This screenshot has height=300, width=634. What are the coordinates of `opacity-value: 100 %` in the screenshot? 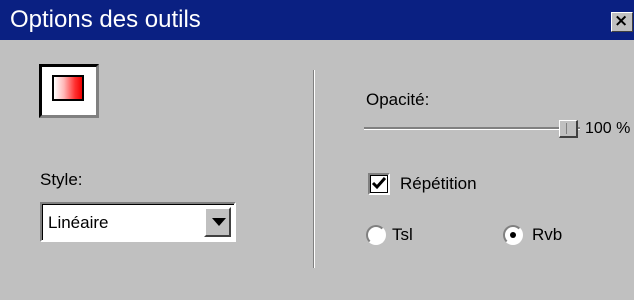 It's located at (608, 128).